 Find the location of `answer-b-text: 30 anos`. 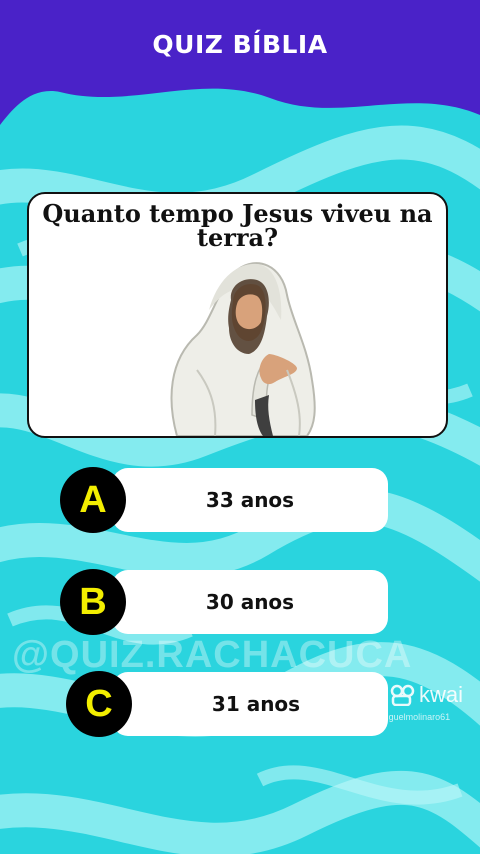

answer-b-text: 30 anos is located at coordinates (250, 602).